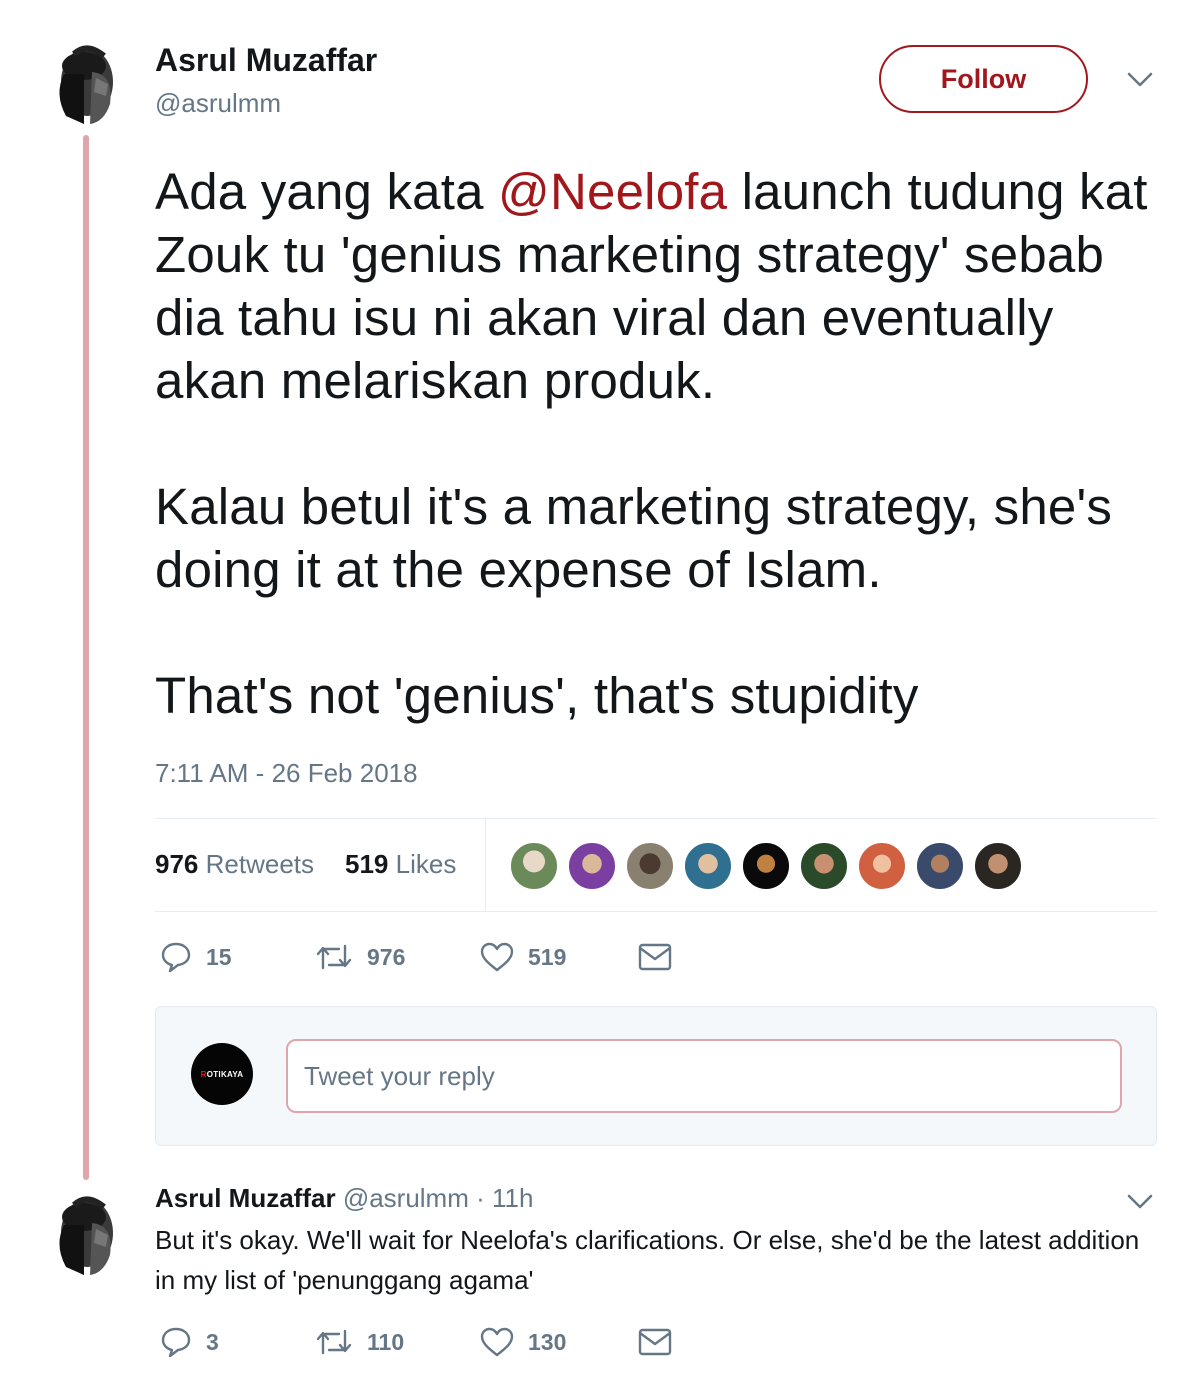 The height and width of the screenshot is (1379, 1200). Describe the element at coordinates (523, 957) in the screenshot. I see `like-action: 519` at that location.